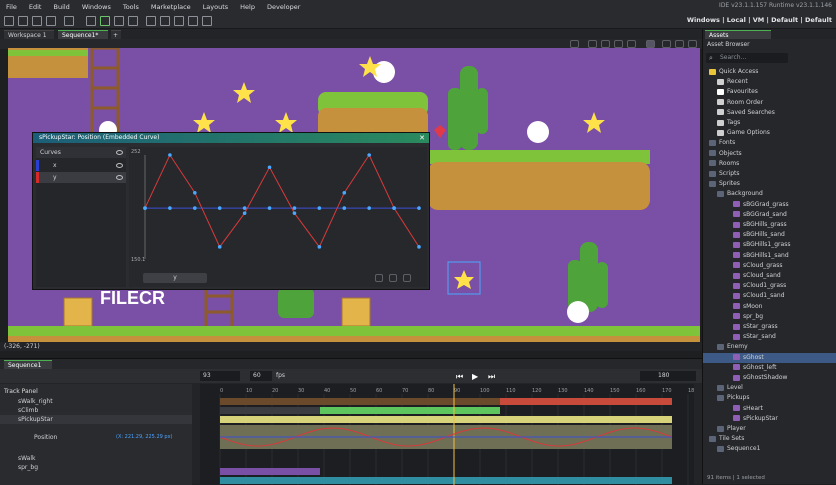  What do you see at coordinates (769, 103) in the screenshot?
I see `asset-item: Room Order` at bounding box center [769, 103].